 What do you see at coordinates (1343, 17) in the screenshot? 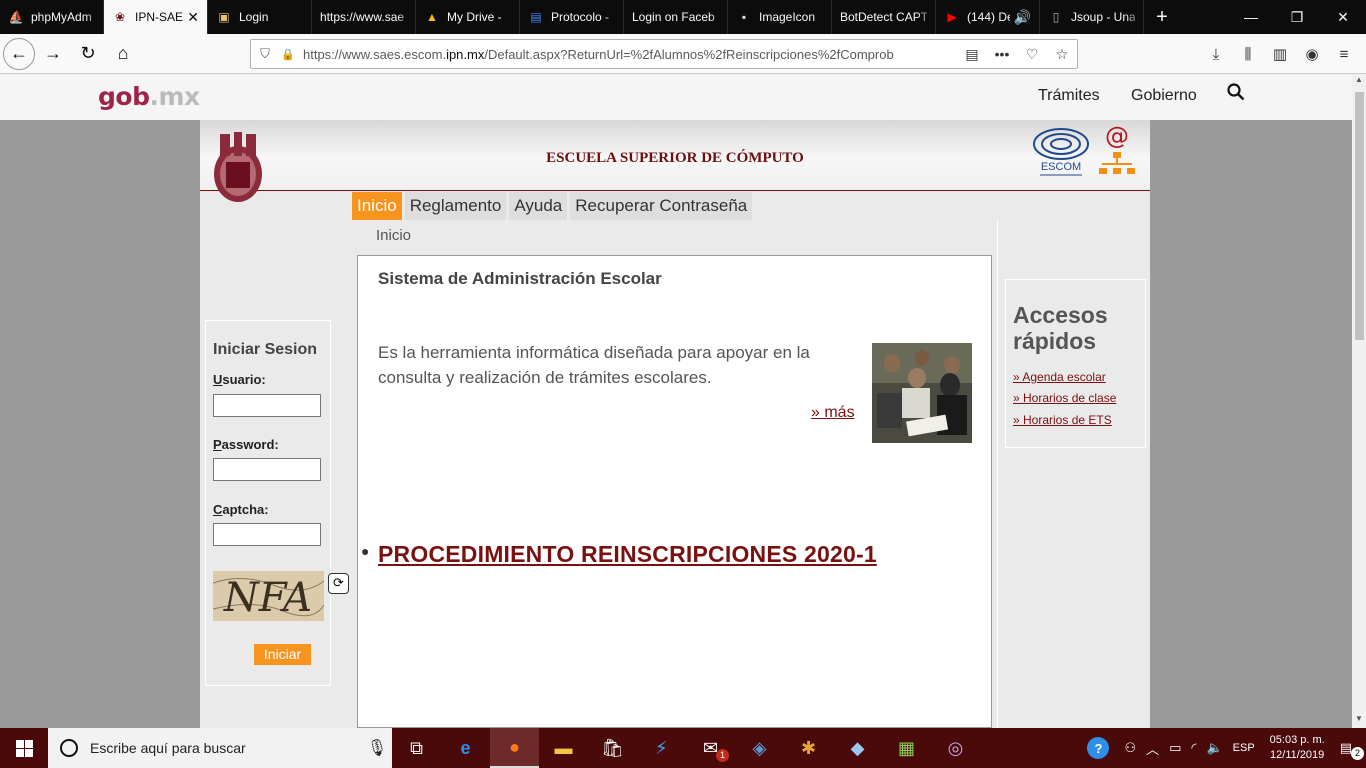
I see `close-window-icon: ✕` at bounding box center [1343, 17].